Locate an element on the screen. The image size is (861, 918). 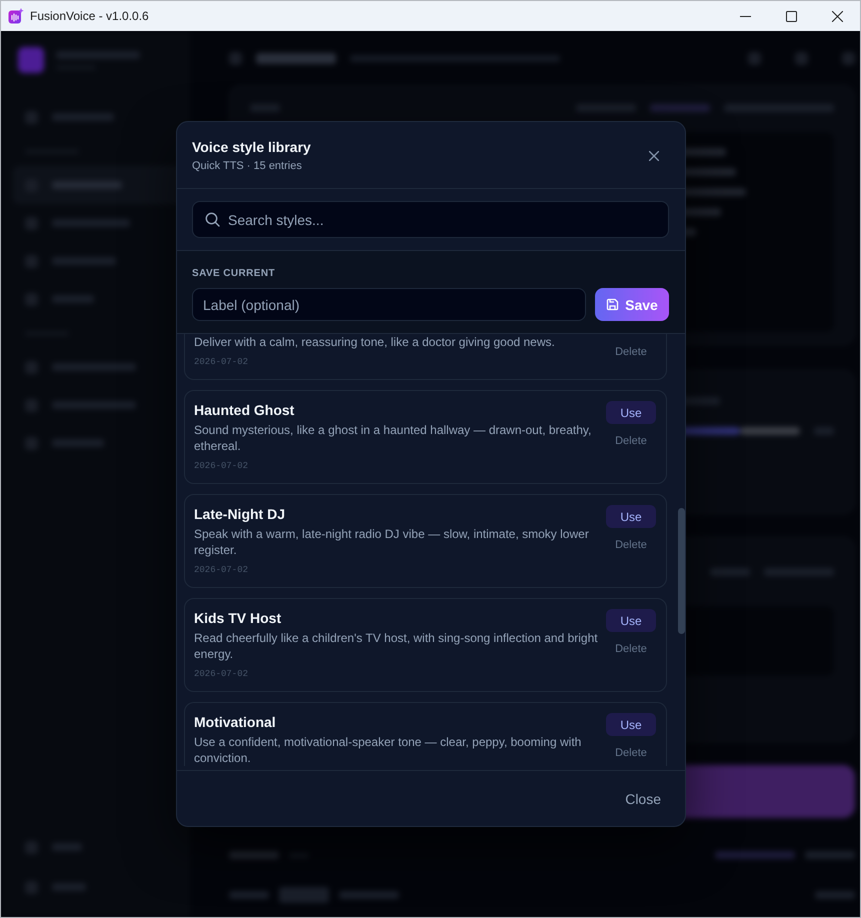
dialog-subtitle: Quick TTS · 15 entries is located at coordinates (247, 166).